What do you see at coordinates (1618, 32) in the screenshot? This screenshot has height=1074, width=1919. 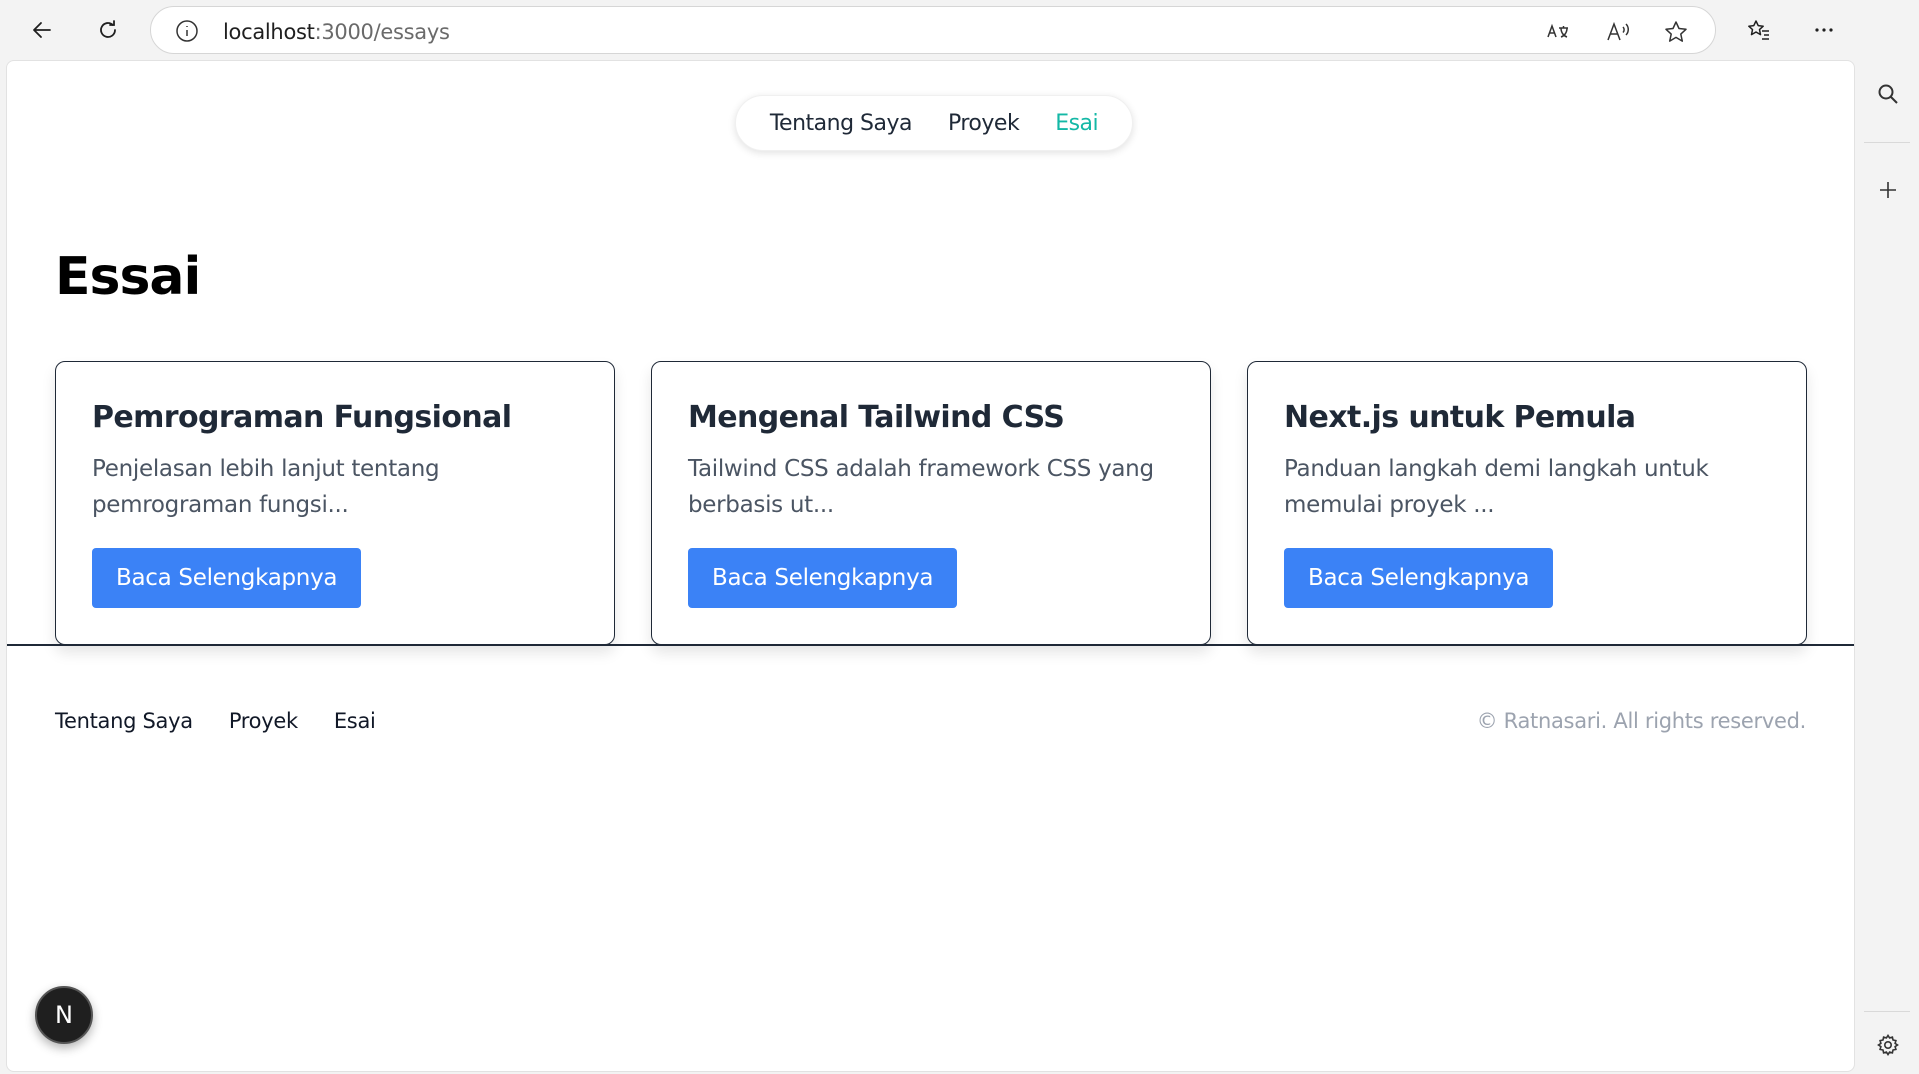 I see `read-aloud-icon` at bounding box center [1618, 32].